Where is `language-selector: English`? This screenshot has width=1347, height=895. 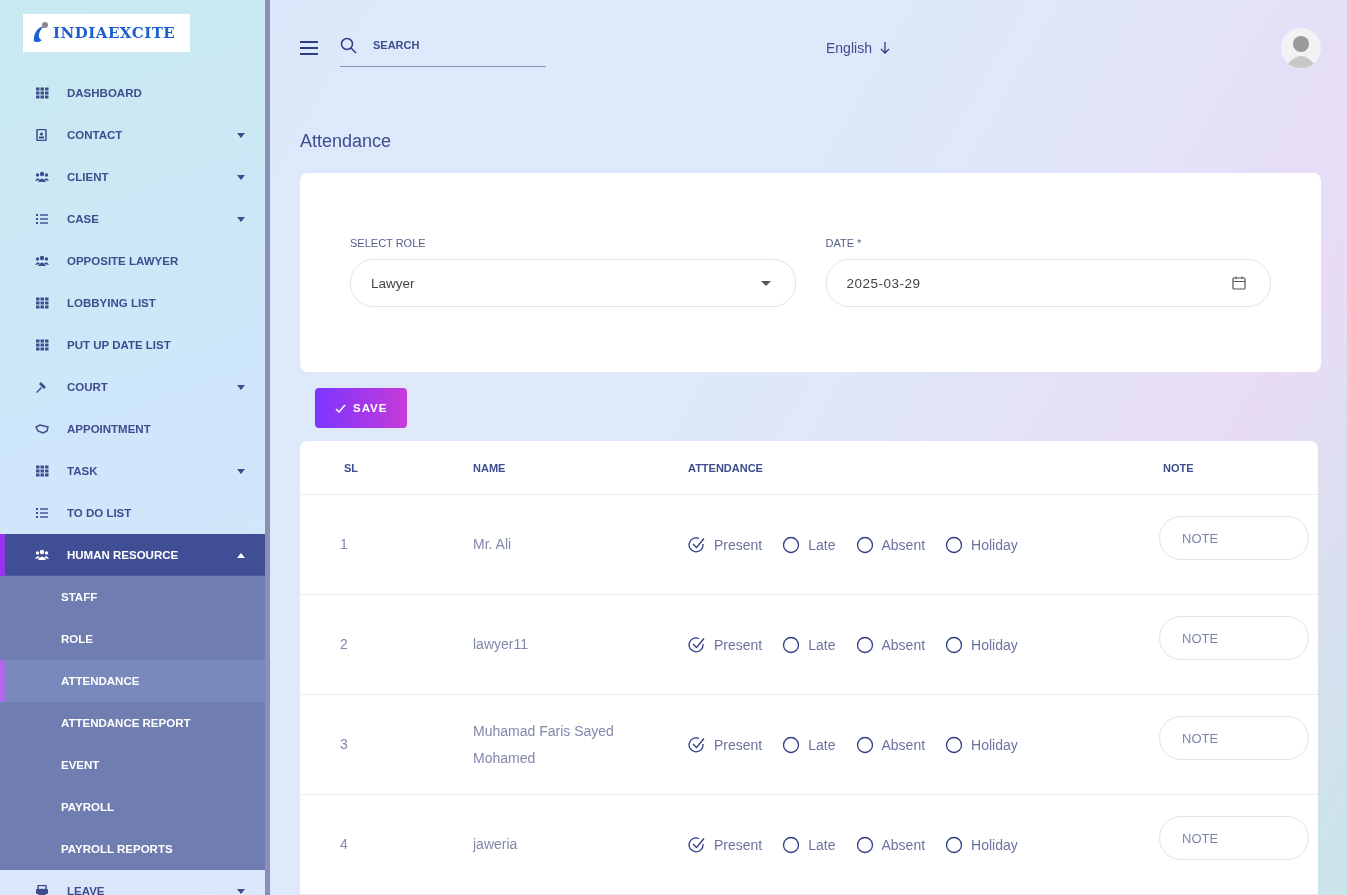 language-selector: English is located at coordinates (858, 47).